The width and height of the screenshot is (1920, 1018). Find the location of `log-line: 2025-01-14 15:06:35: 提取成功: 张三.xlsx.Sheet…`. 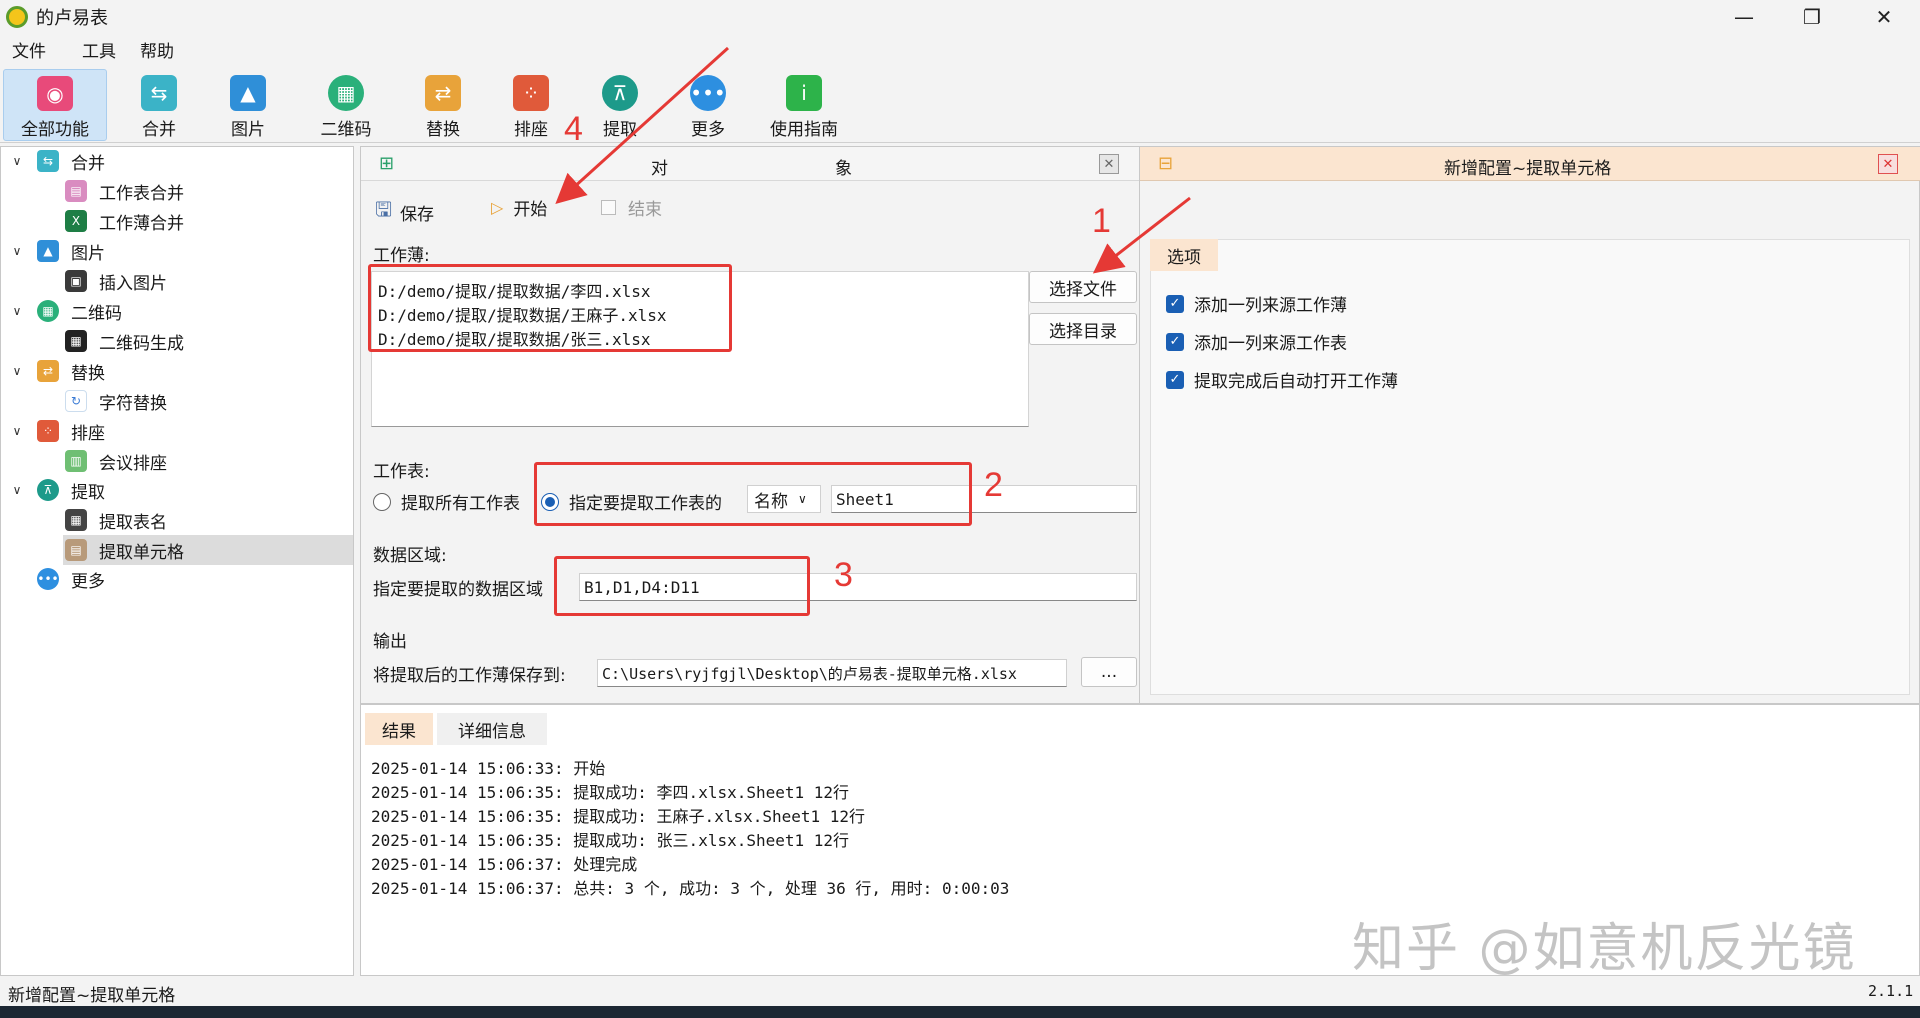

log-line: 2025-01-14 15:06:35: 提取成功: 张三.xlsx.Sheet… is located at coordinates (610, 840).